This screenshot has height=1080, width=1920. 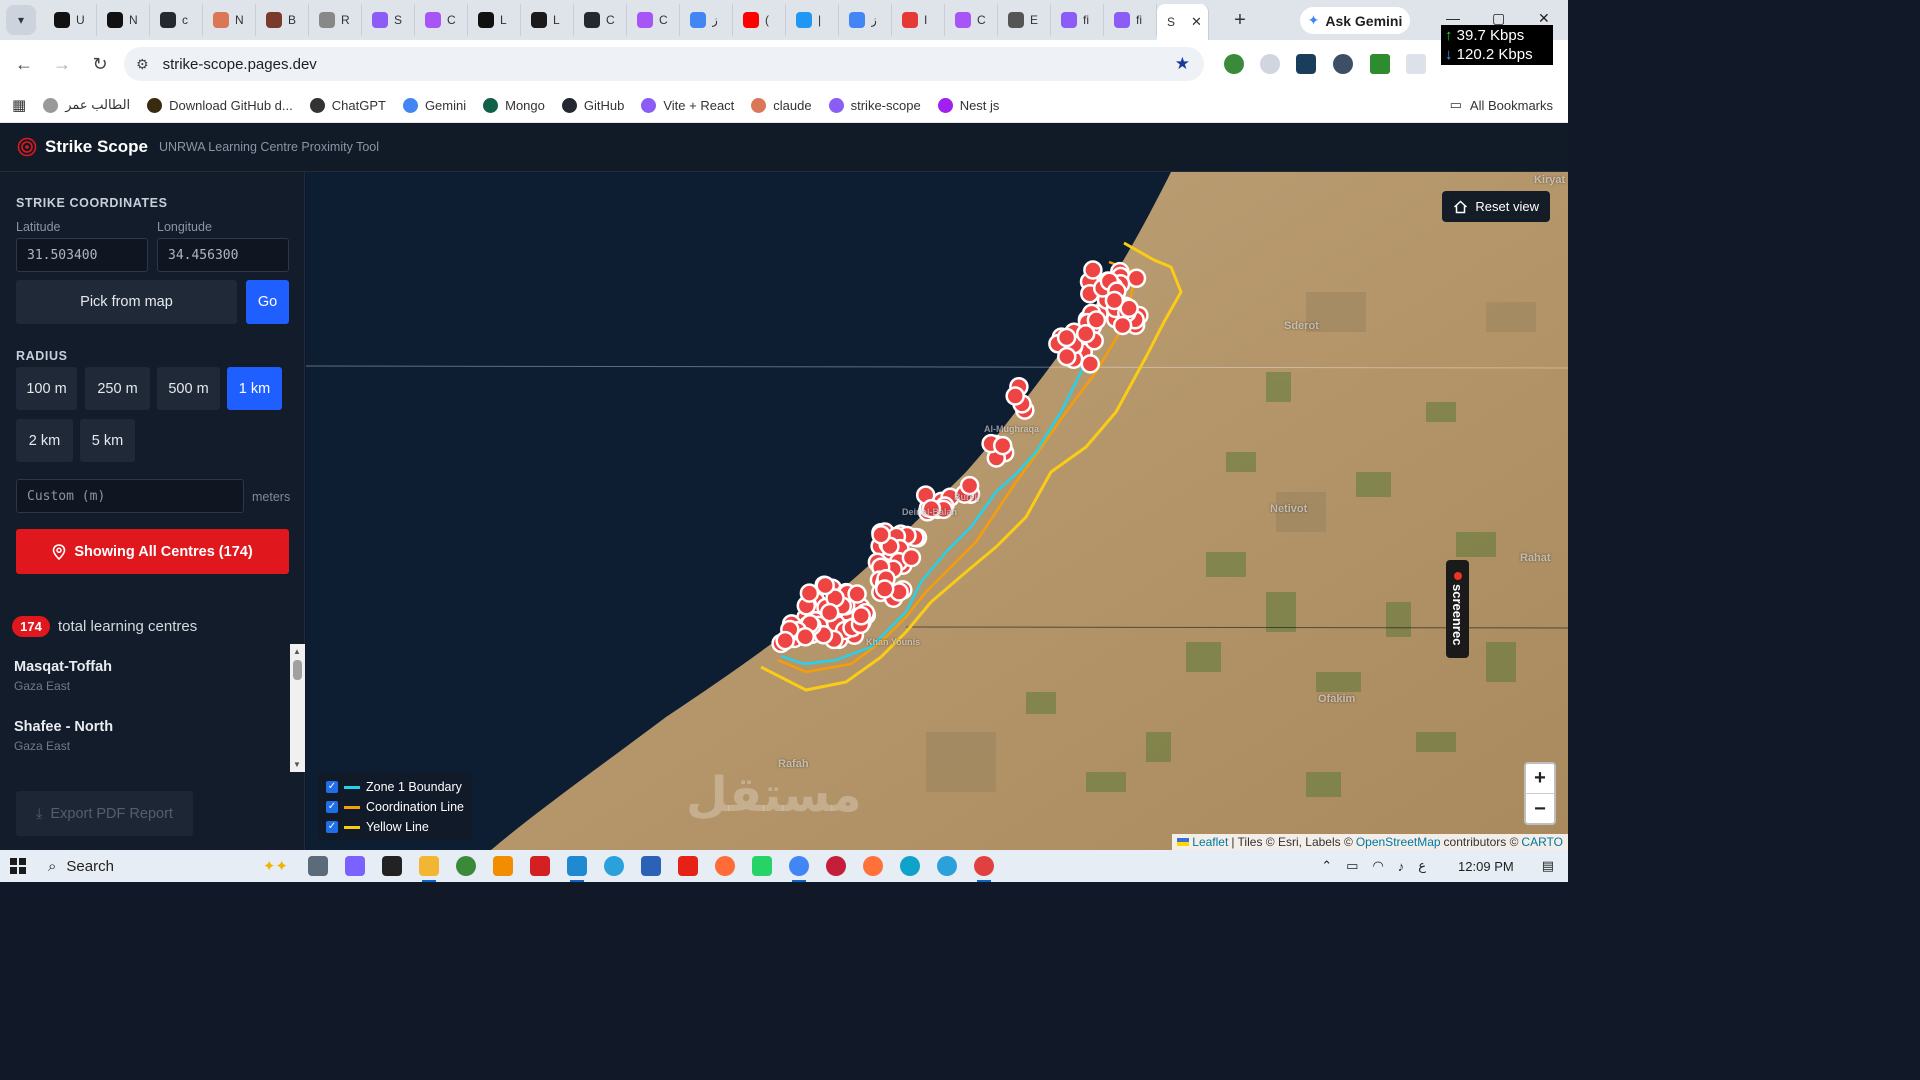 What do you see at coordinates (592, 105) in the screenshot?
I see `bookmark-item: GitHub` at bounding box center [592, 105].